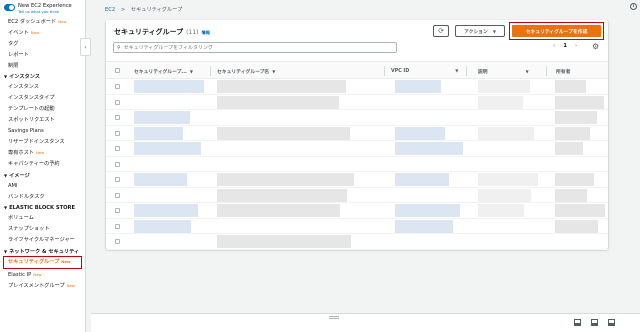  I want to click on chevron-right-icon: ›, so click(576, 46).